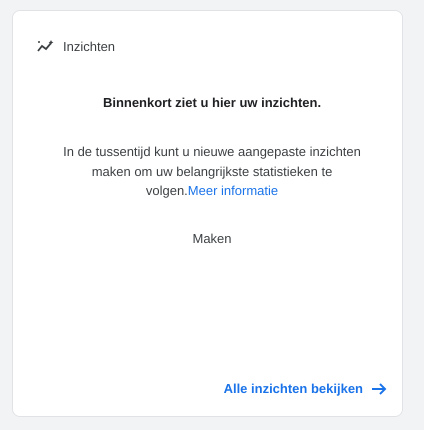  I want to click on learn-more-link: Meer informatie, so click(233, 190).